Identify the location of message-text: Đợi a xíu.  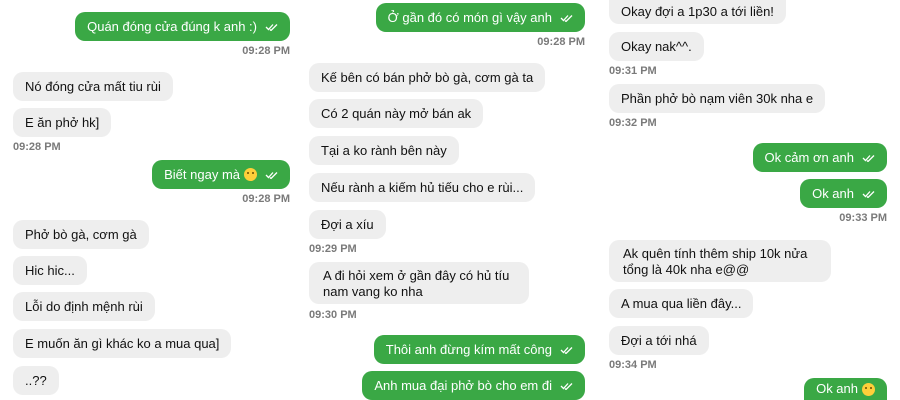
(347, 224).